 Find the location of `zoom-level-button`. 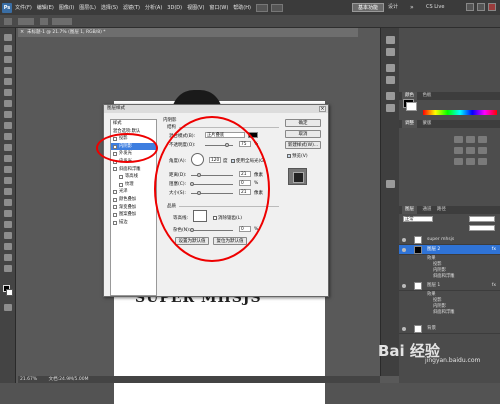

zoom-level-button is located at coordinates (276, 7).